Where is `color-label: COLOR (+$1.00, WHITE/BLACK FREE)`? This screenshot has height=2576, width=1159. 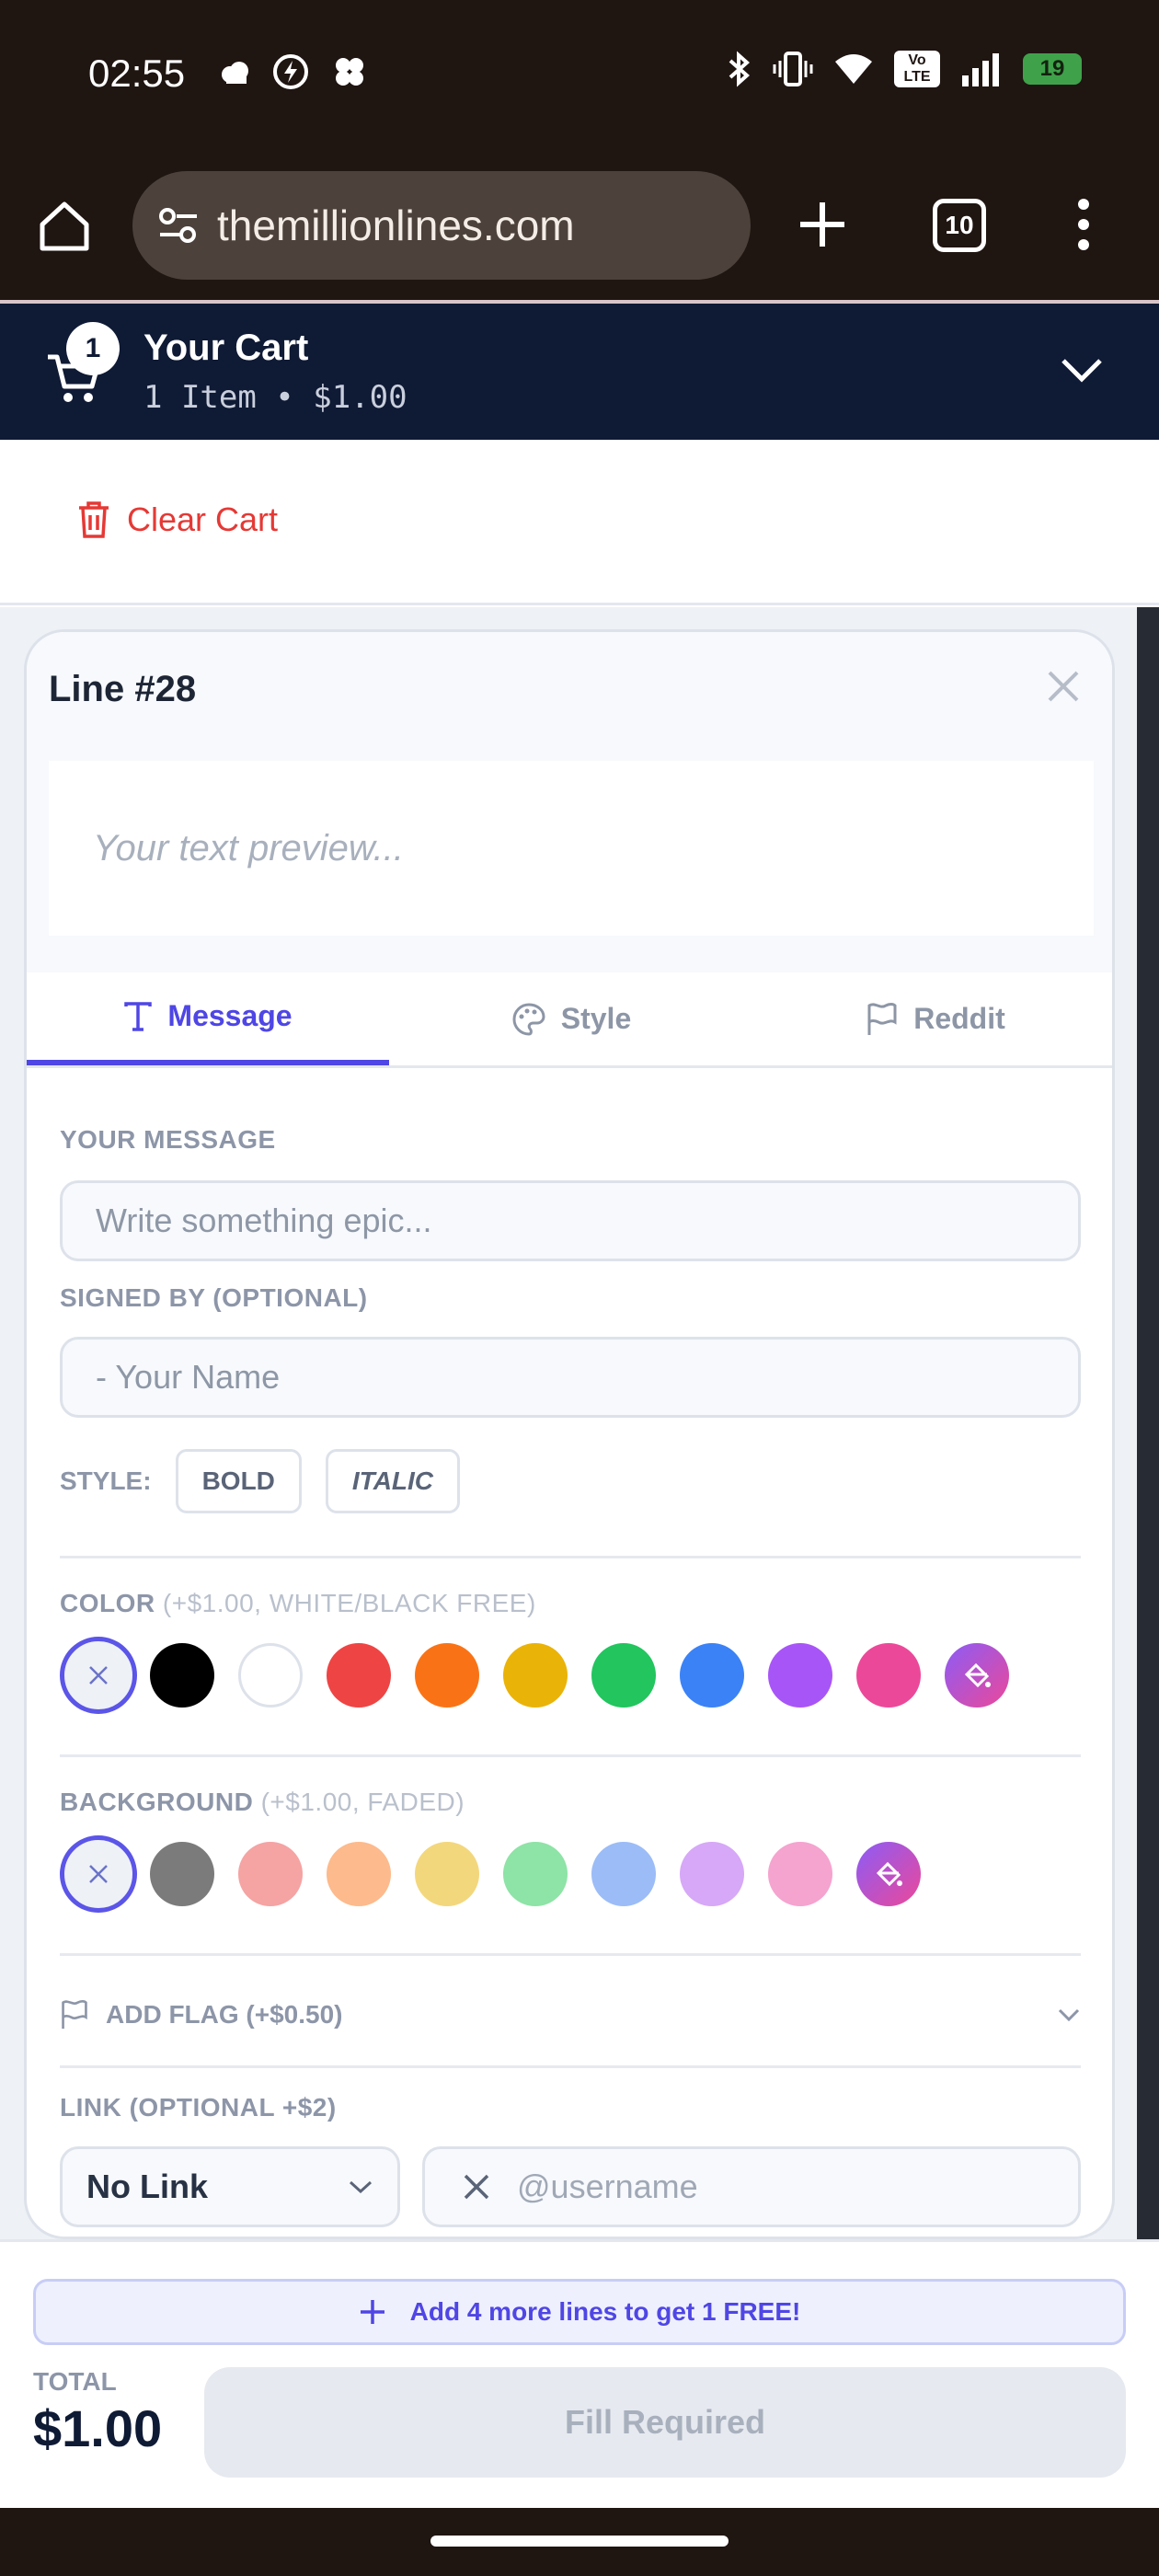 color-label: COLOR (+$1.00, WHITE/BLACK FREE) is located at coordinates (298, 1603).